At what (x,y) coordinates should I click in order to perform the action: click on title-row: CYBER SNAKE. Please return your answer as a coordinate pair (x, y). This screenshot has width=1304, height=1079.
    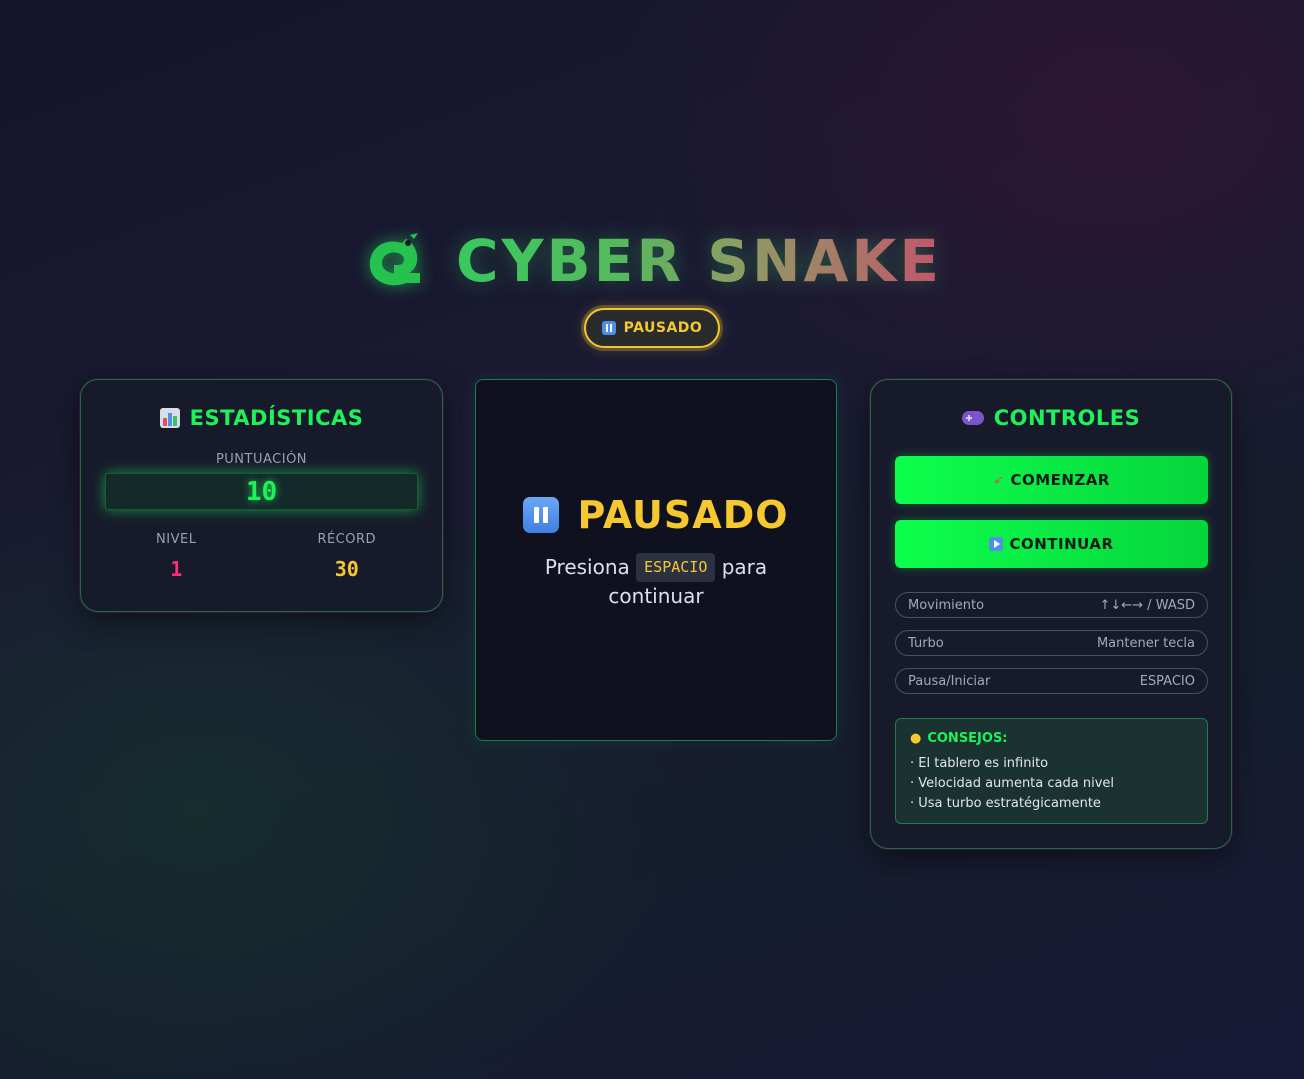
    Looking at the image, I should click on (652, 261).